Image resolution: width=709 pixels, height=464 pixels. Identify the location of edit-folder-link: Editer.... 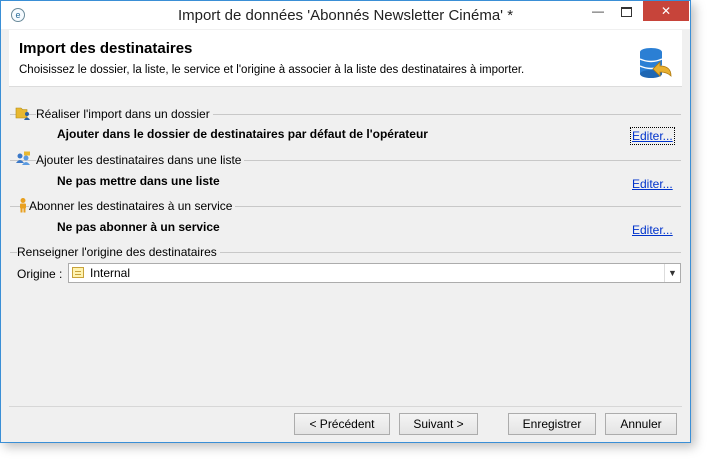
(652, 136).